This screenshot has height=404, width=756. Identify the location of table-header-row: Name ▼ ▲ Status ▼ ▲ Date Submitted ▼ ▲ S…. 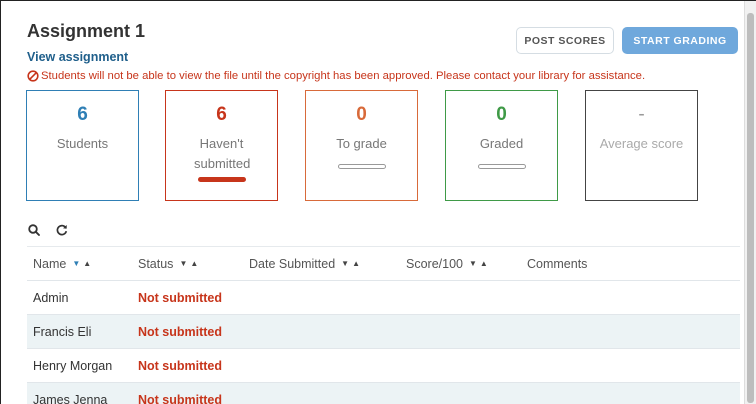
(383, 263).